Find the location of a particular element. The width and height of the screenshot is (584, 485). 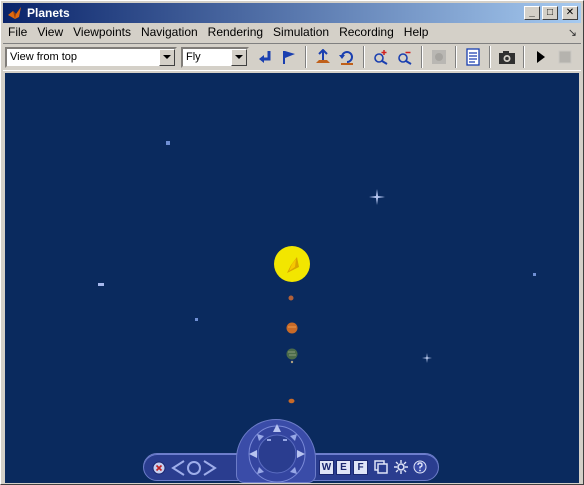

snapshot-button is located at coordinates (507, 57).